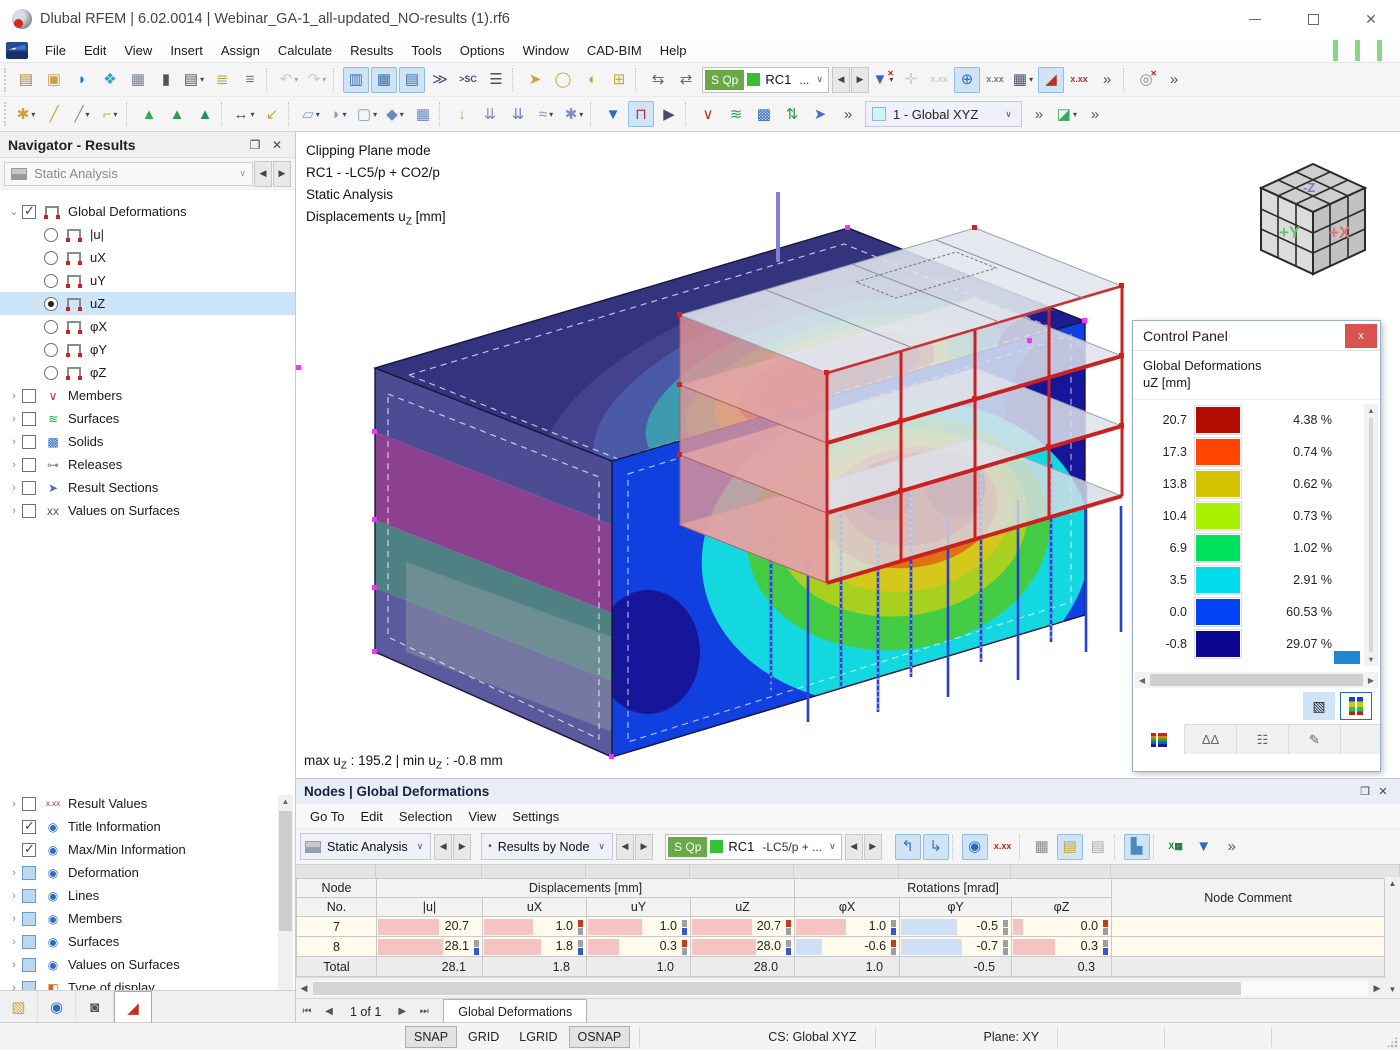 This screenshot has width=1400, height=1050. Describe the element at coordinates (54, 114) in the screenshot. I see `new-line: ╱` at that location.